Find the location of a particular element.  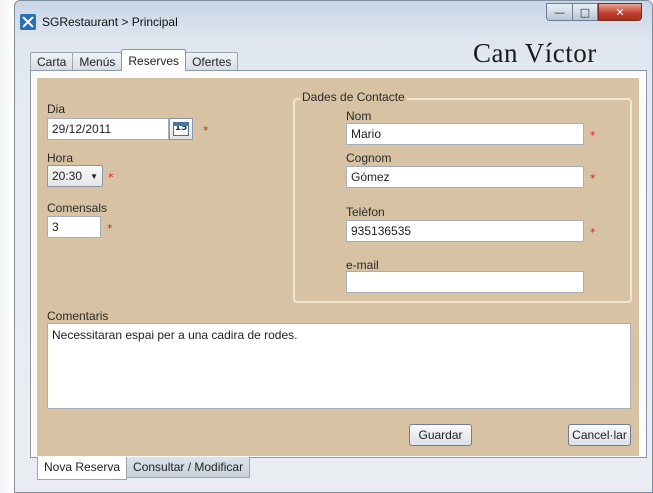

telefon-field: 935136535 is located at coordinates (465, 231).